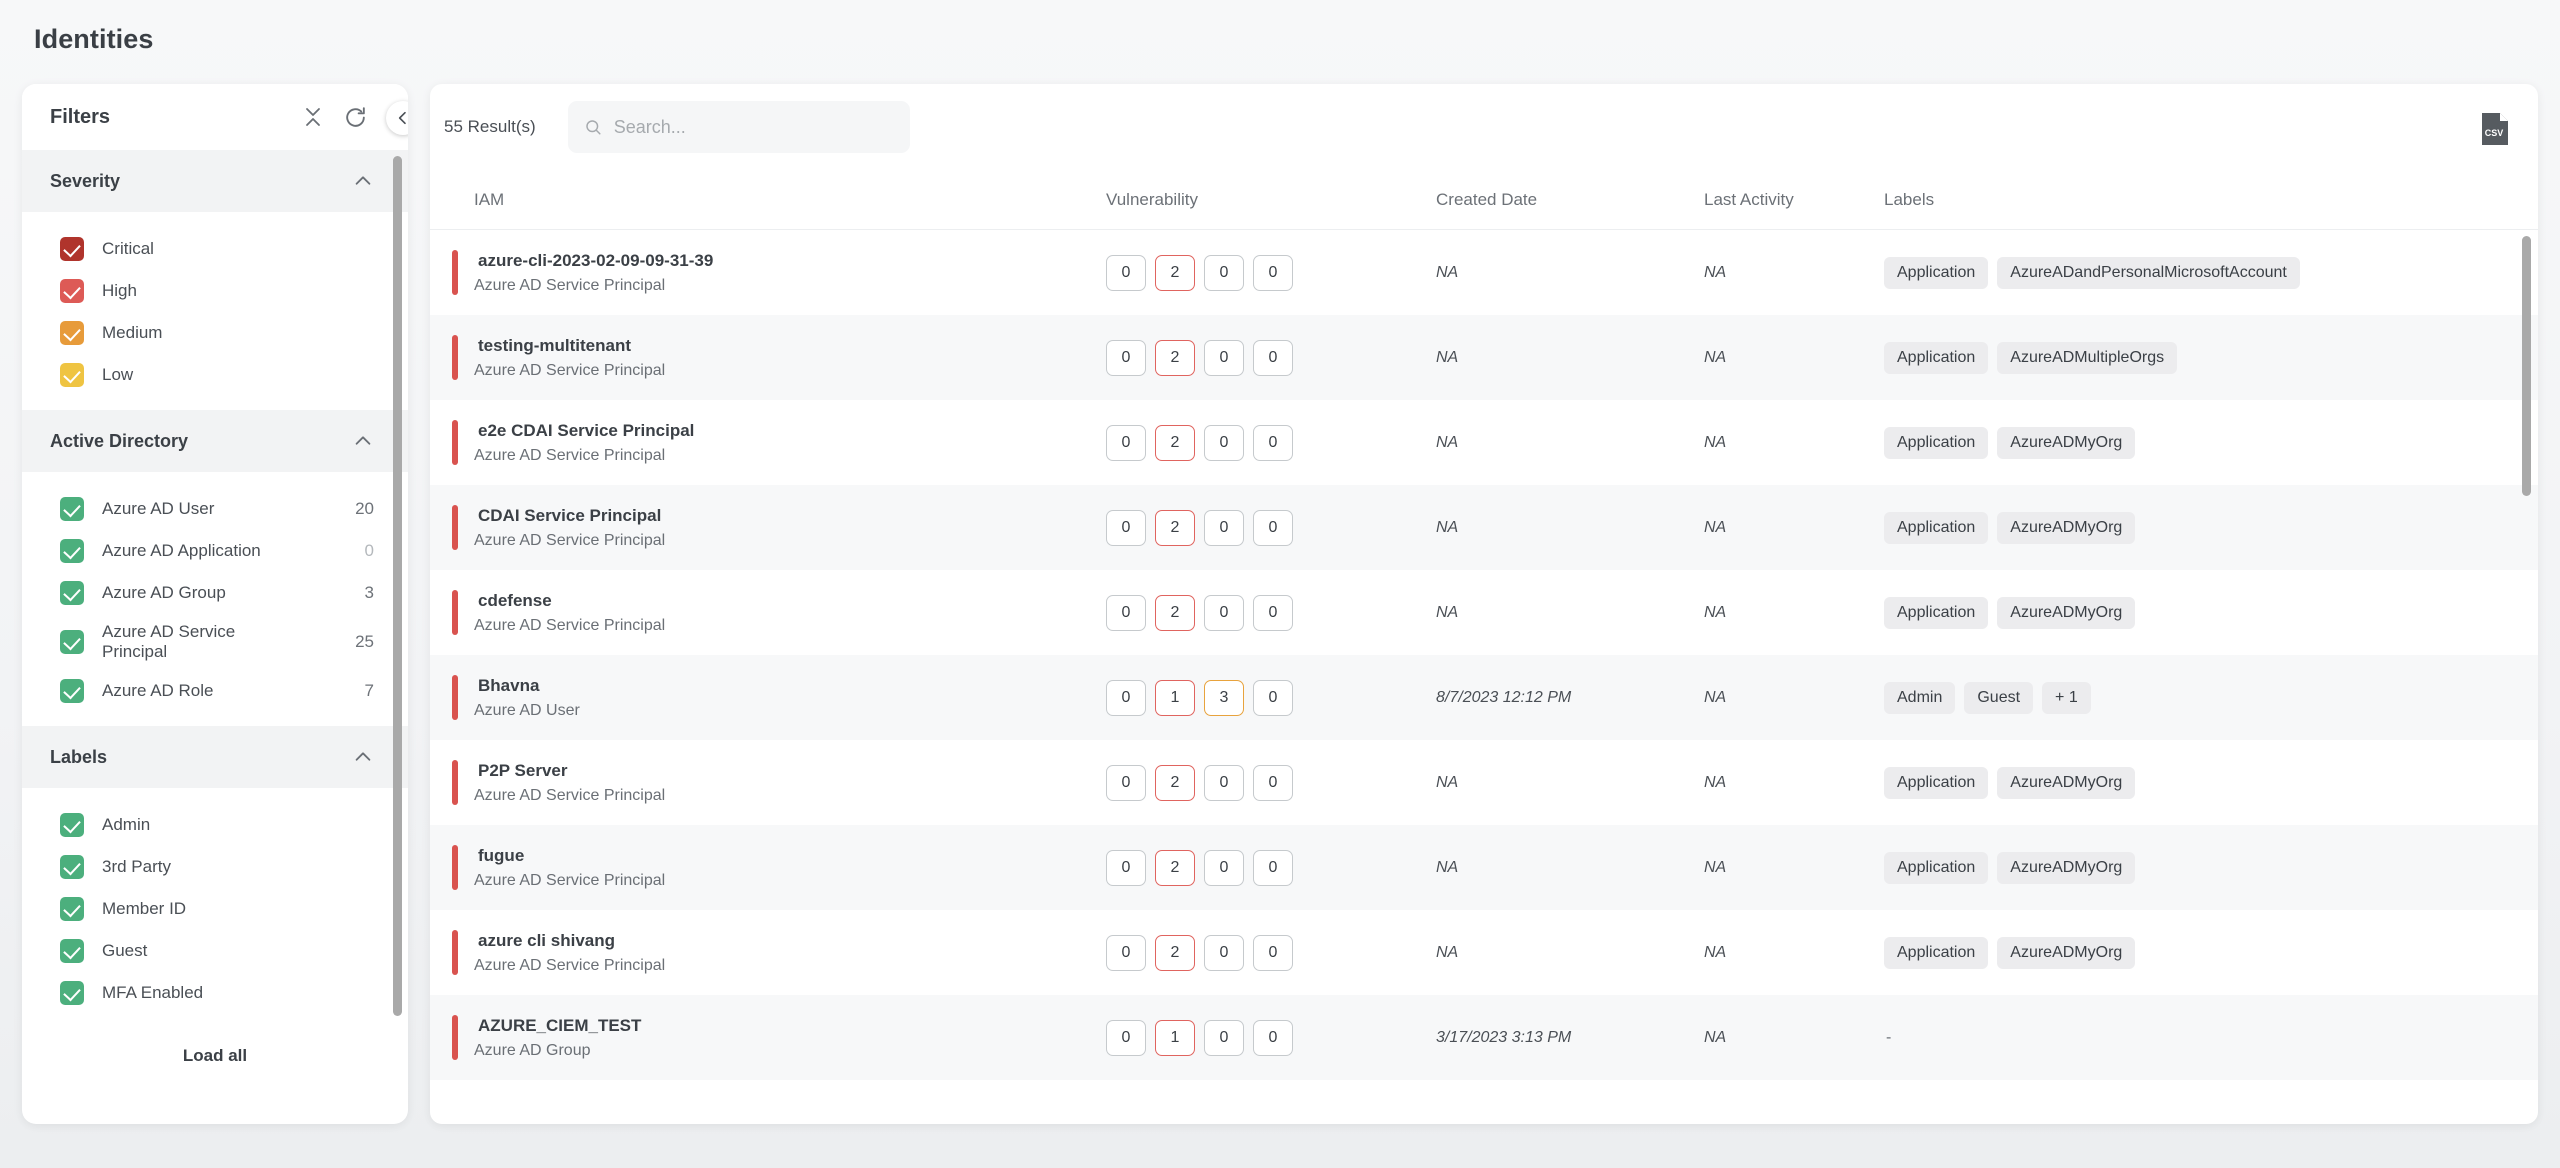  What do you see at coordinates (215, 593) in the screenshot?
I see `filter-item-azure-ad-group: Azure AD Group 3` at bounding box center [215, 593].